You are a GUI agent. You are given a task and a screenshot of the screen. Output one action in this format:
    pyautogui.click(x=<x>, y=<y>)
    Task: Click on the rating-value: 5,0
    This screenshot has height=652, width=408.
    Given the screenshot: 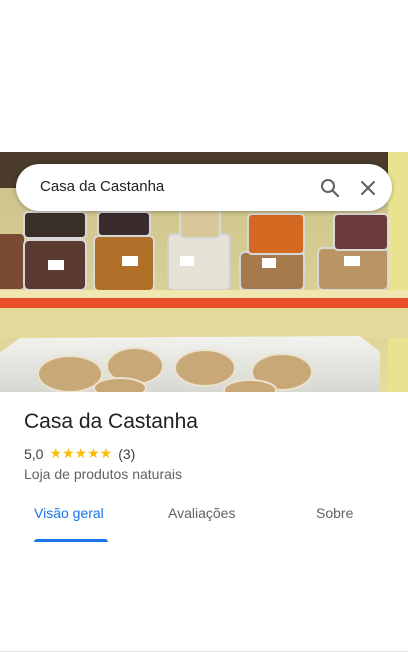 What is the action you would take?
    pyautogui.click(x=34, y=453)
    